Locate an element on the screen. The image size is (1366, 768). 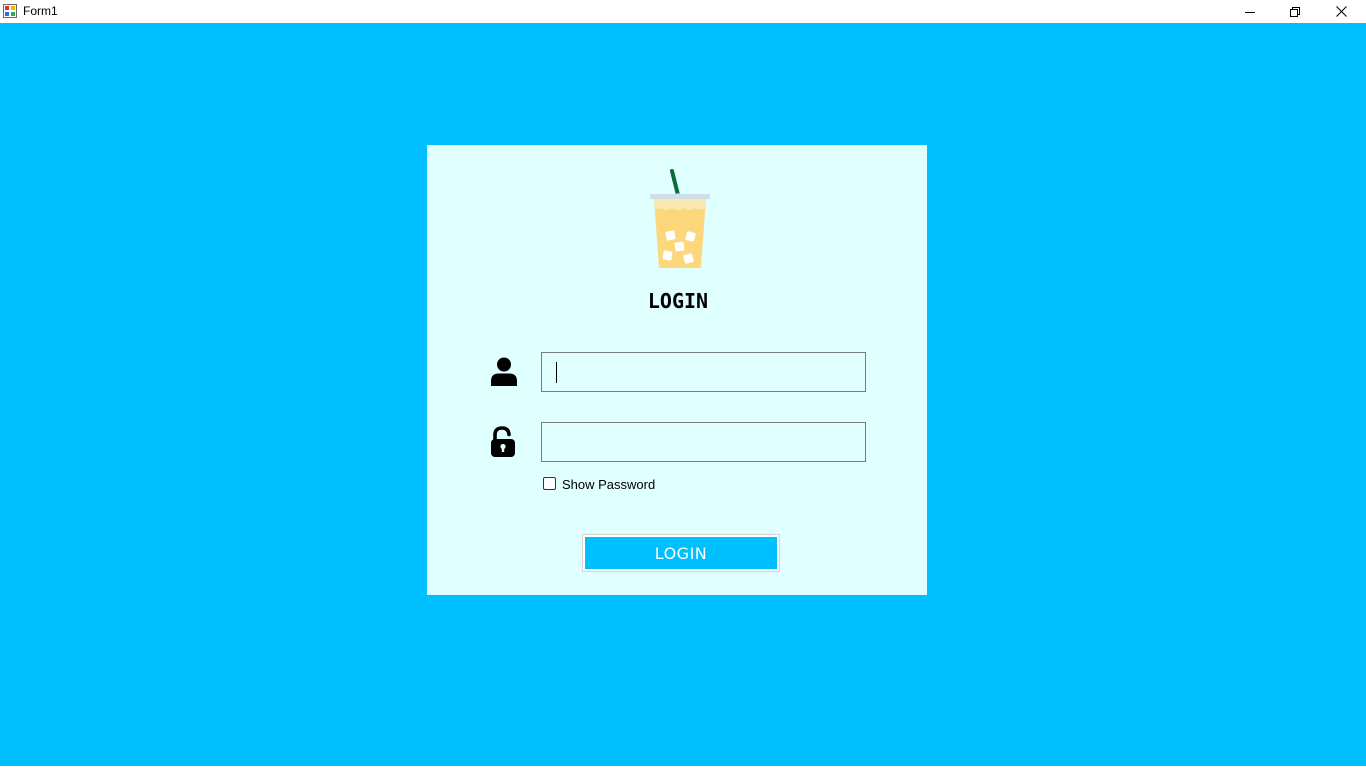
text-cursor is located at coordinates (556, 372).